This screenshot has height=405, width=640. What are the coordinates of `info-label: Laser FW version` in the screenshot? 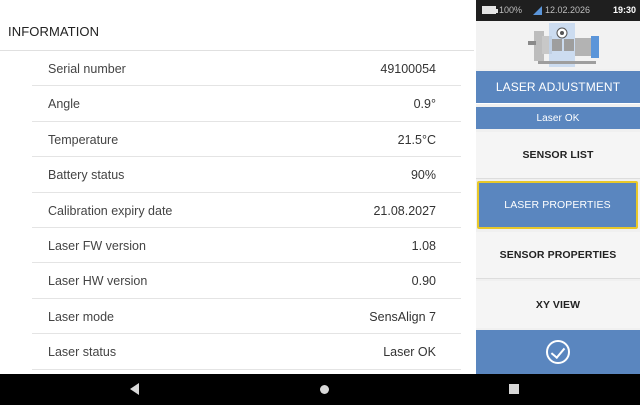 It's located at (97, 245).